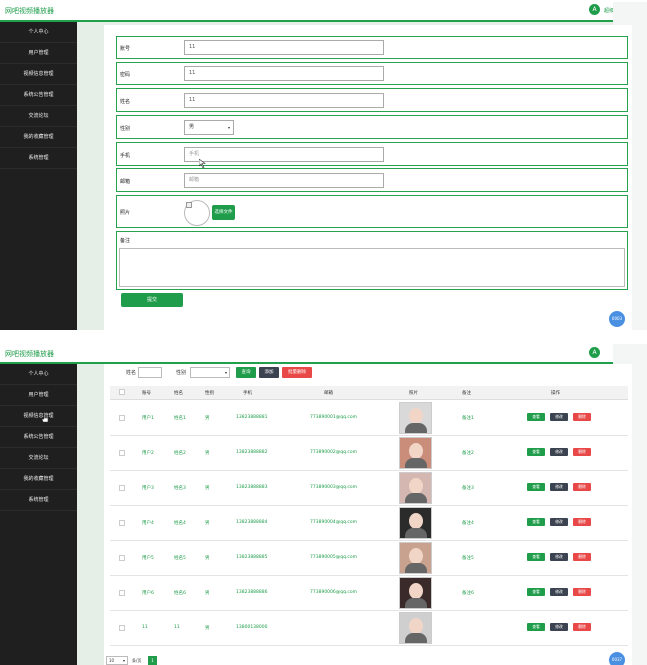 The height and width of the screenshot is (665, 647). What do you see at coordinates (594, 352) in the screenshot?
I see `user-avatar-icon-2: A` at bounding box center [594, 352].